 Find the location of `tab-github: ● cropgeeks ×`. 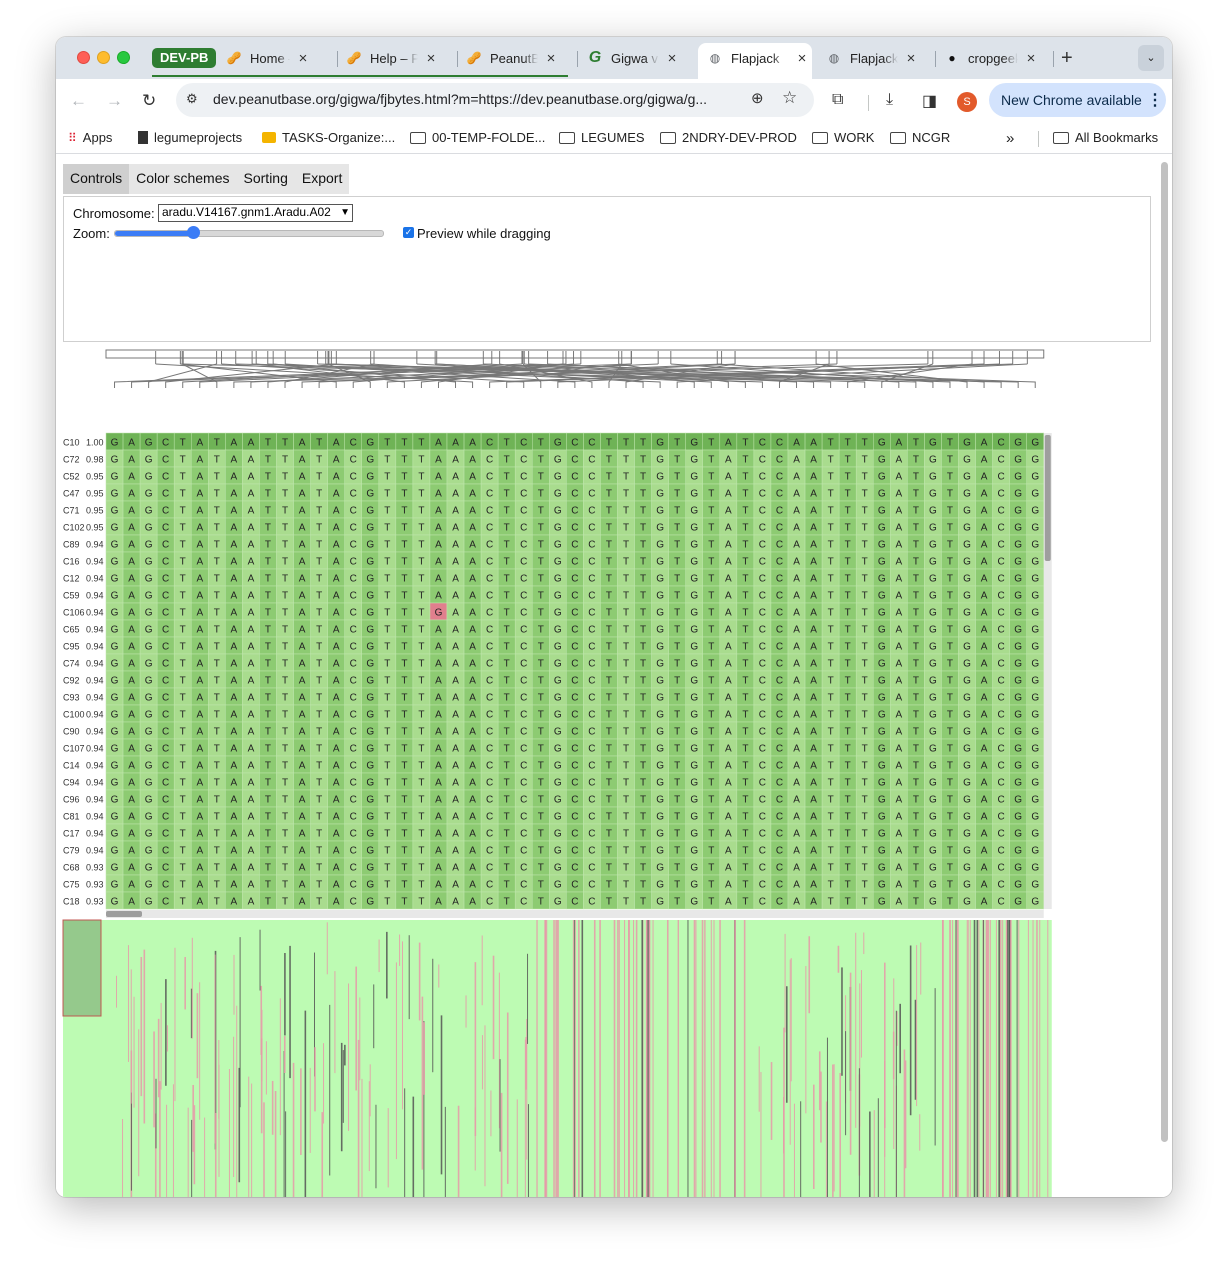

tab-github: ● cropgeeks × is located at coordinates (991, 58).